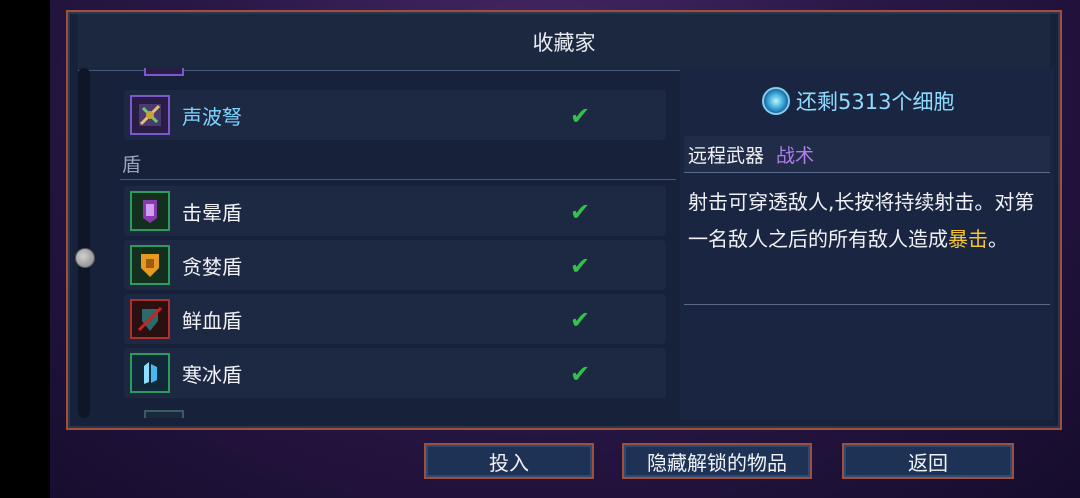  What do you see at coordinates (212, 212) in the screenshot?
I see `item-name: 击晕盾` at bounding box center [212, 212].